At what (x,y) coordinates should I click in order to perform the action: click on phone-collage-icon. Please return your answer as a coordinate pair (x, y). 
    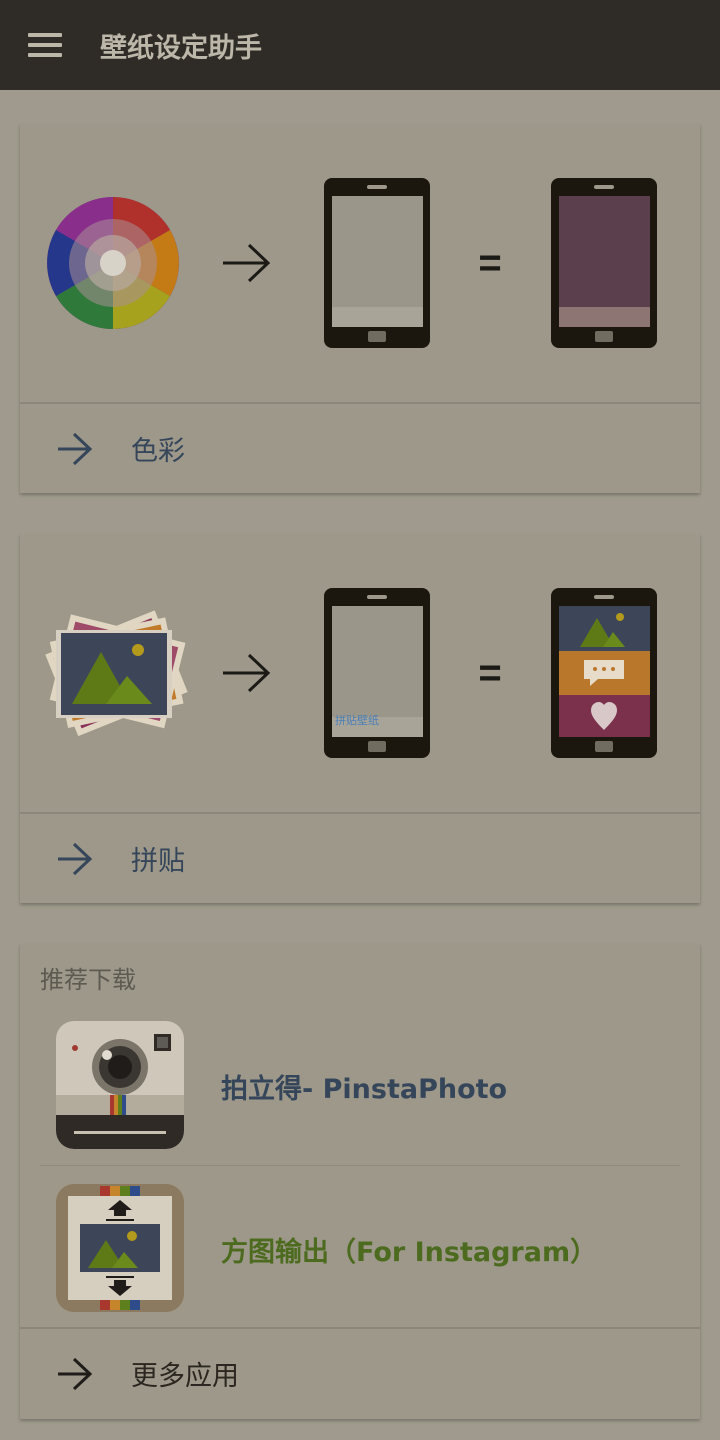
    Looking at the image, I should click on (604, 673).